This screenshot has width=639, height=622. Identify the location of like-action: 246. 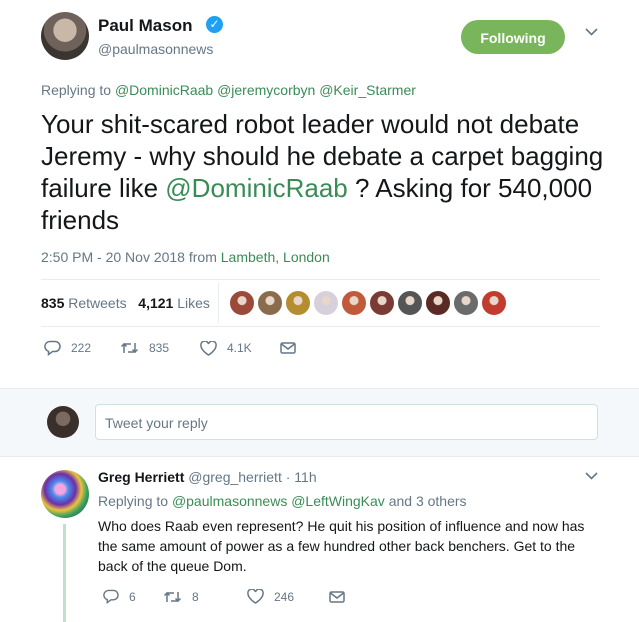
(288, 596).